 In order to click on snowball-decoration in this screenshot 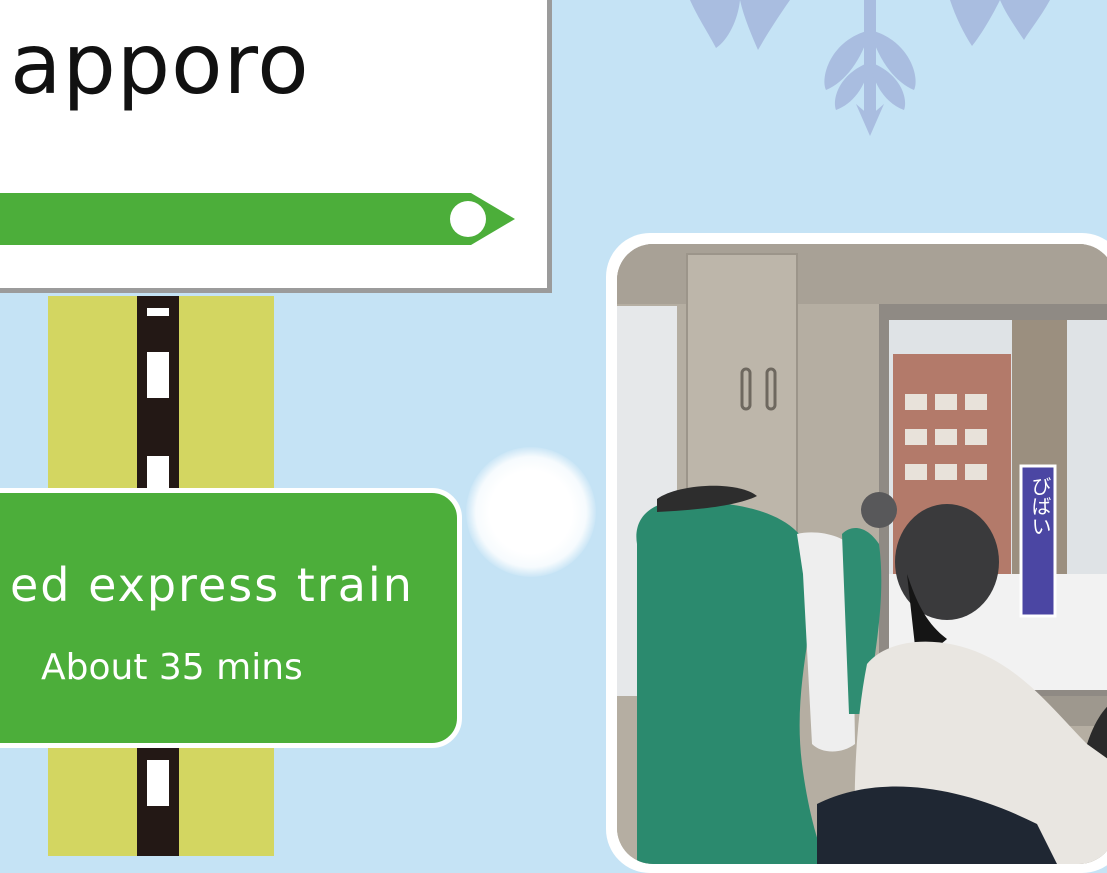, I will do `click(531, 512)`.